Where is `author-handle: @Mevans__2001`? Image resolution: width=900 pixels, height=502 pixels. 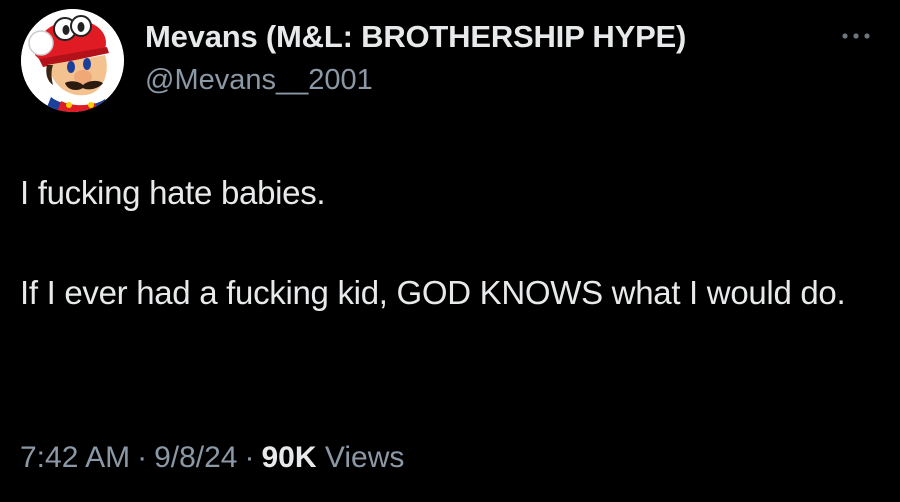 author-handle: @Mevans__2001 is located at coordinates (415, 80).